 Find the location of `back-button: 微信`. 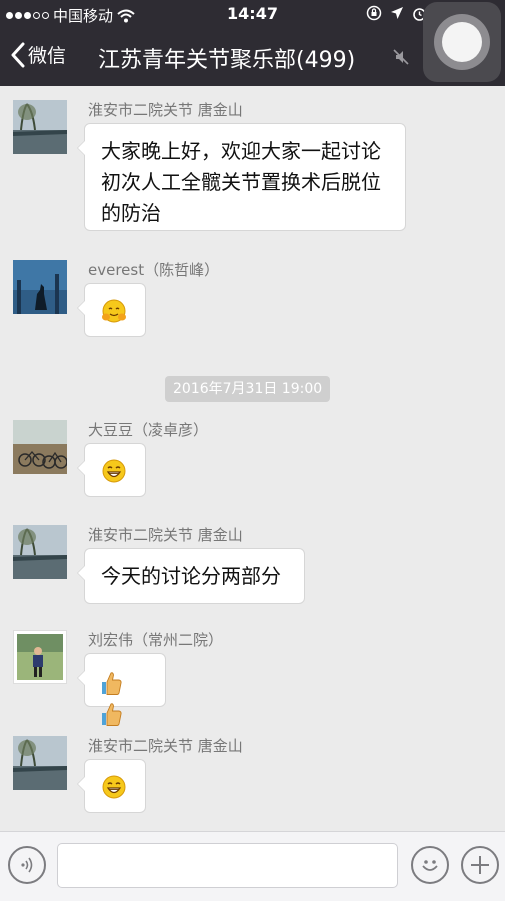

back-button: 微信 is located at coordinates (38, 54).